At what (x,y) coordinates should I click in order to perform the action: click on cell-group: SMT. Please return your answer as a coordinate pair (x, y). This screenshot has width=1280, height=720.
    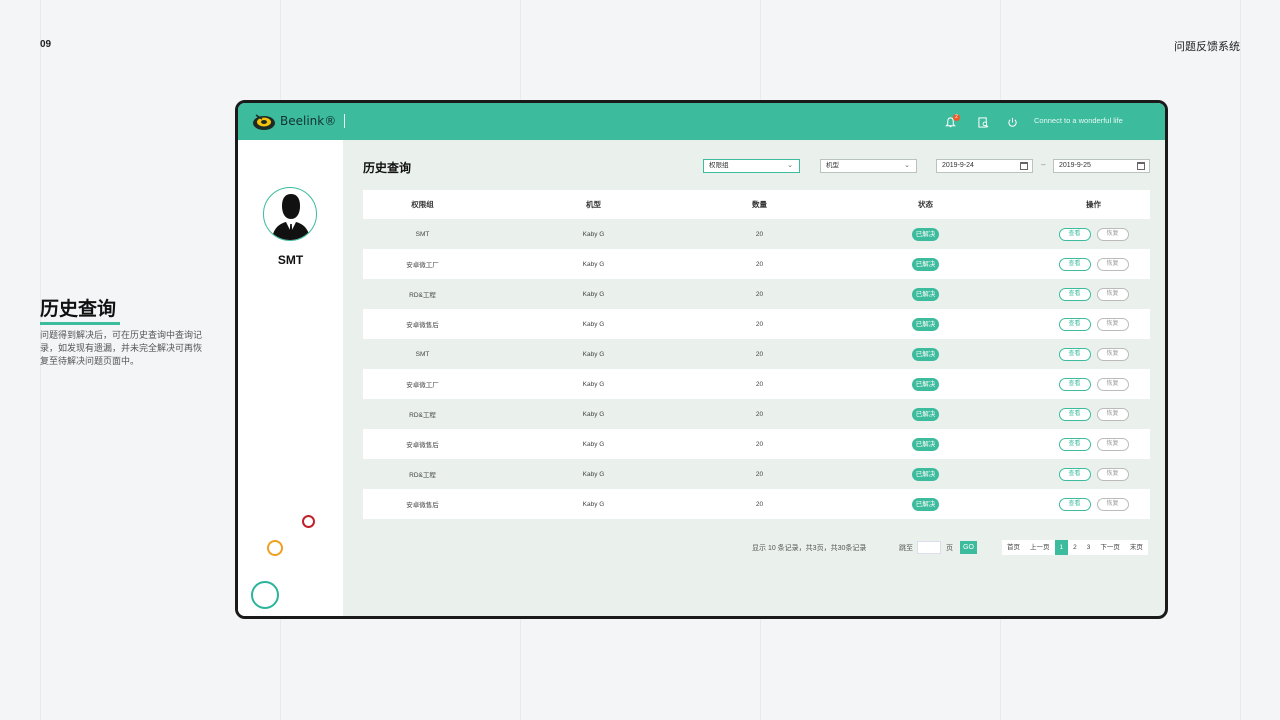
    Looking at the image, I should click on (422, 354).